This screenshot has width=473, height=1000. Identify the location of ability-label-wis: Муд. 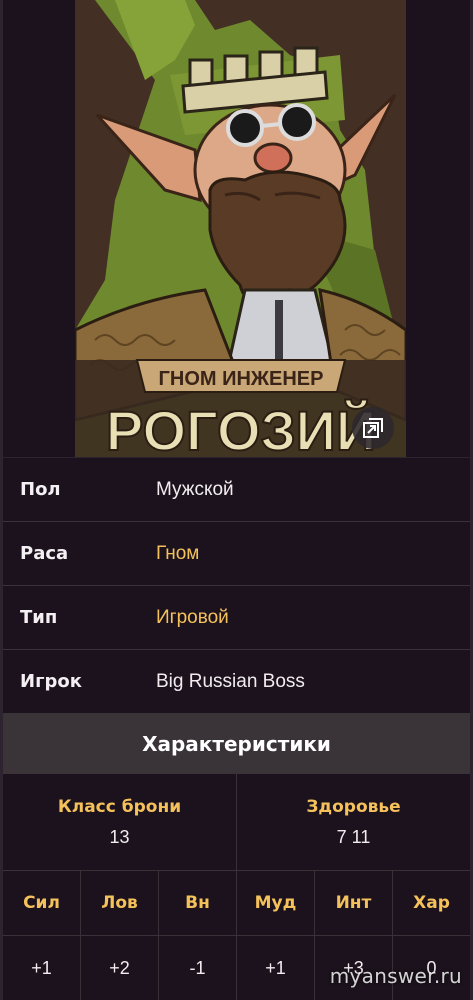
(275, 903).